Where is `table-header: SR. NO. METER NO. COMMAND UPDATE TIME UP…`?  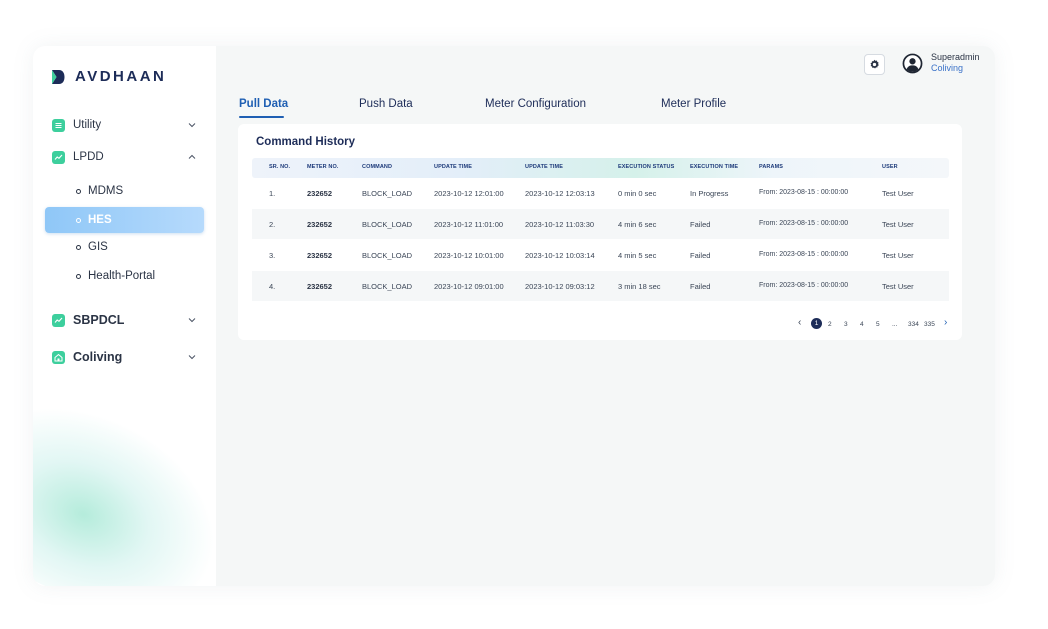 table-header: SR. NO. METER NO. COMMAND UPDATE TIME UP… is located at coordinates (600, 168).